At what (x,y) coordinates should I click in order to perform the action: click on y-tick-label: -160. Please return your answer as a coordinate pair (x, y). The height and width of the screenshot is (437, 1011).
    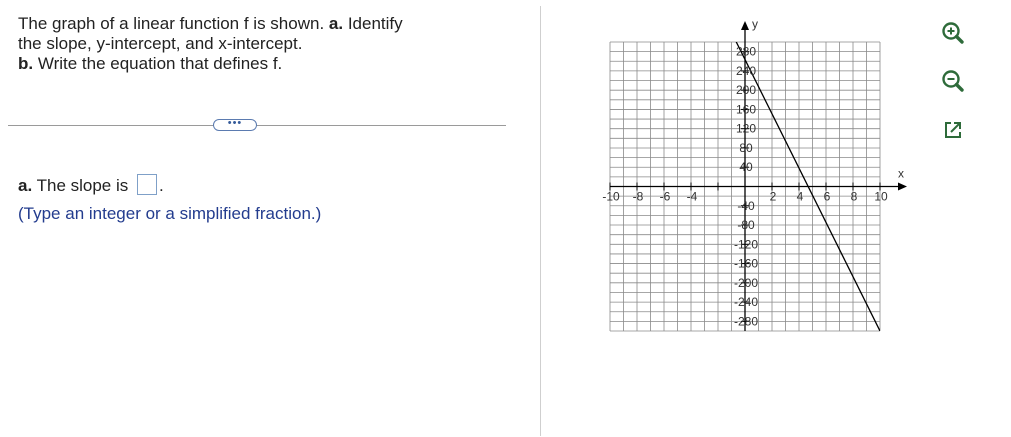
    Looking at the image, I should click on (746, 264).